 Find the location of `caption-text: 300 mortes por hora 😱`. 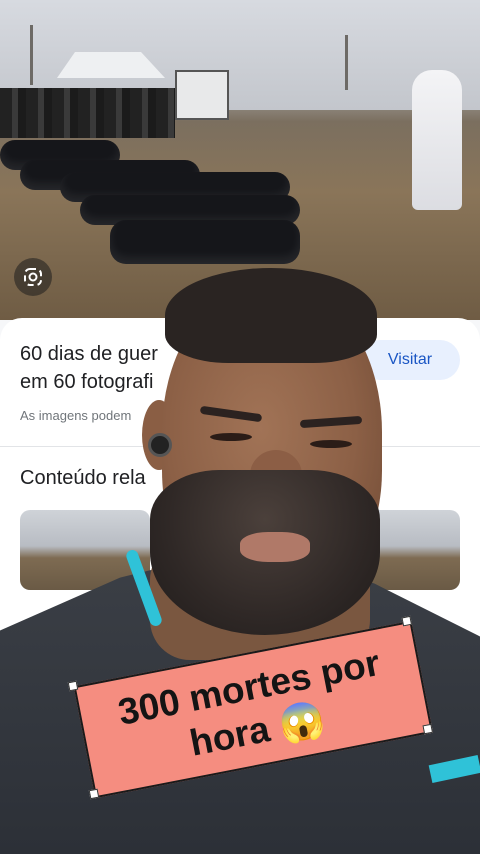

caption-text: 300 mortes por hora 😱 is located at coordinates (253, 709).